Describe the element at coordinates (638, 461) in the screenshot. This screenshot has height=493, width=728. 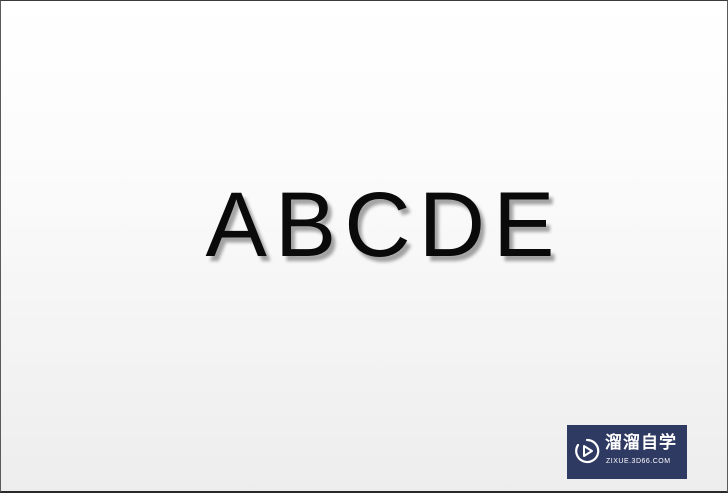
I see `watermark-url: ZIXUE.3D66.COM` at that location.